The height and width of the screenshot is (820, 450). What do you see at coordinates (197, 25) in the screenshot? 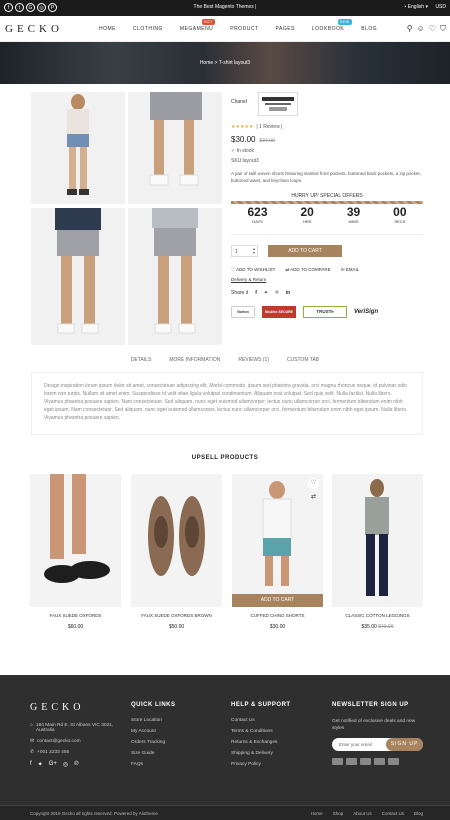
I see `nav-megamenu: MEGAMENU HOT` at bounding box center [197, 25].